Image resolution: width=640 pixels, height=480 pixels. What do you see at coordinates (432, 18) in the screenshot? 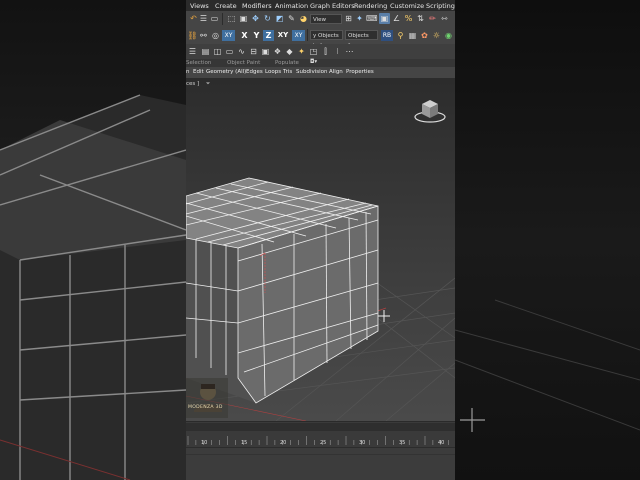
I see `edit-named-selection-icon: ✏` at bounding box center [432, 18].